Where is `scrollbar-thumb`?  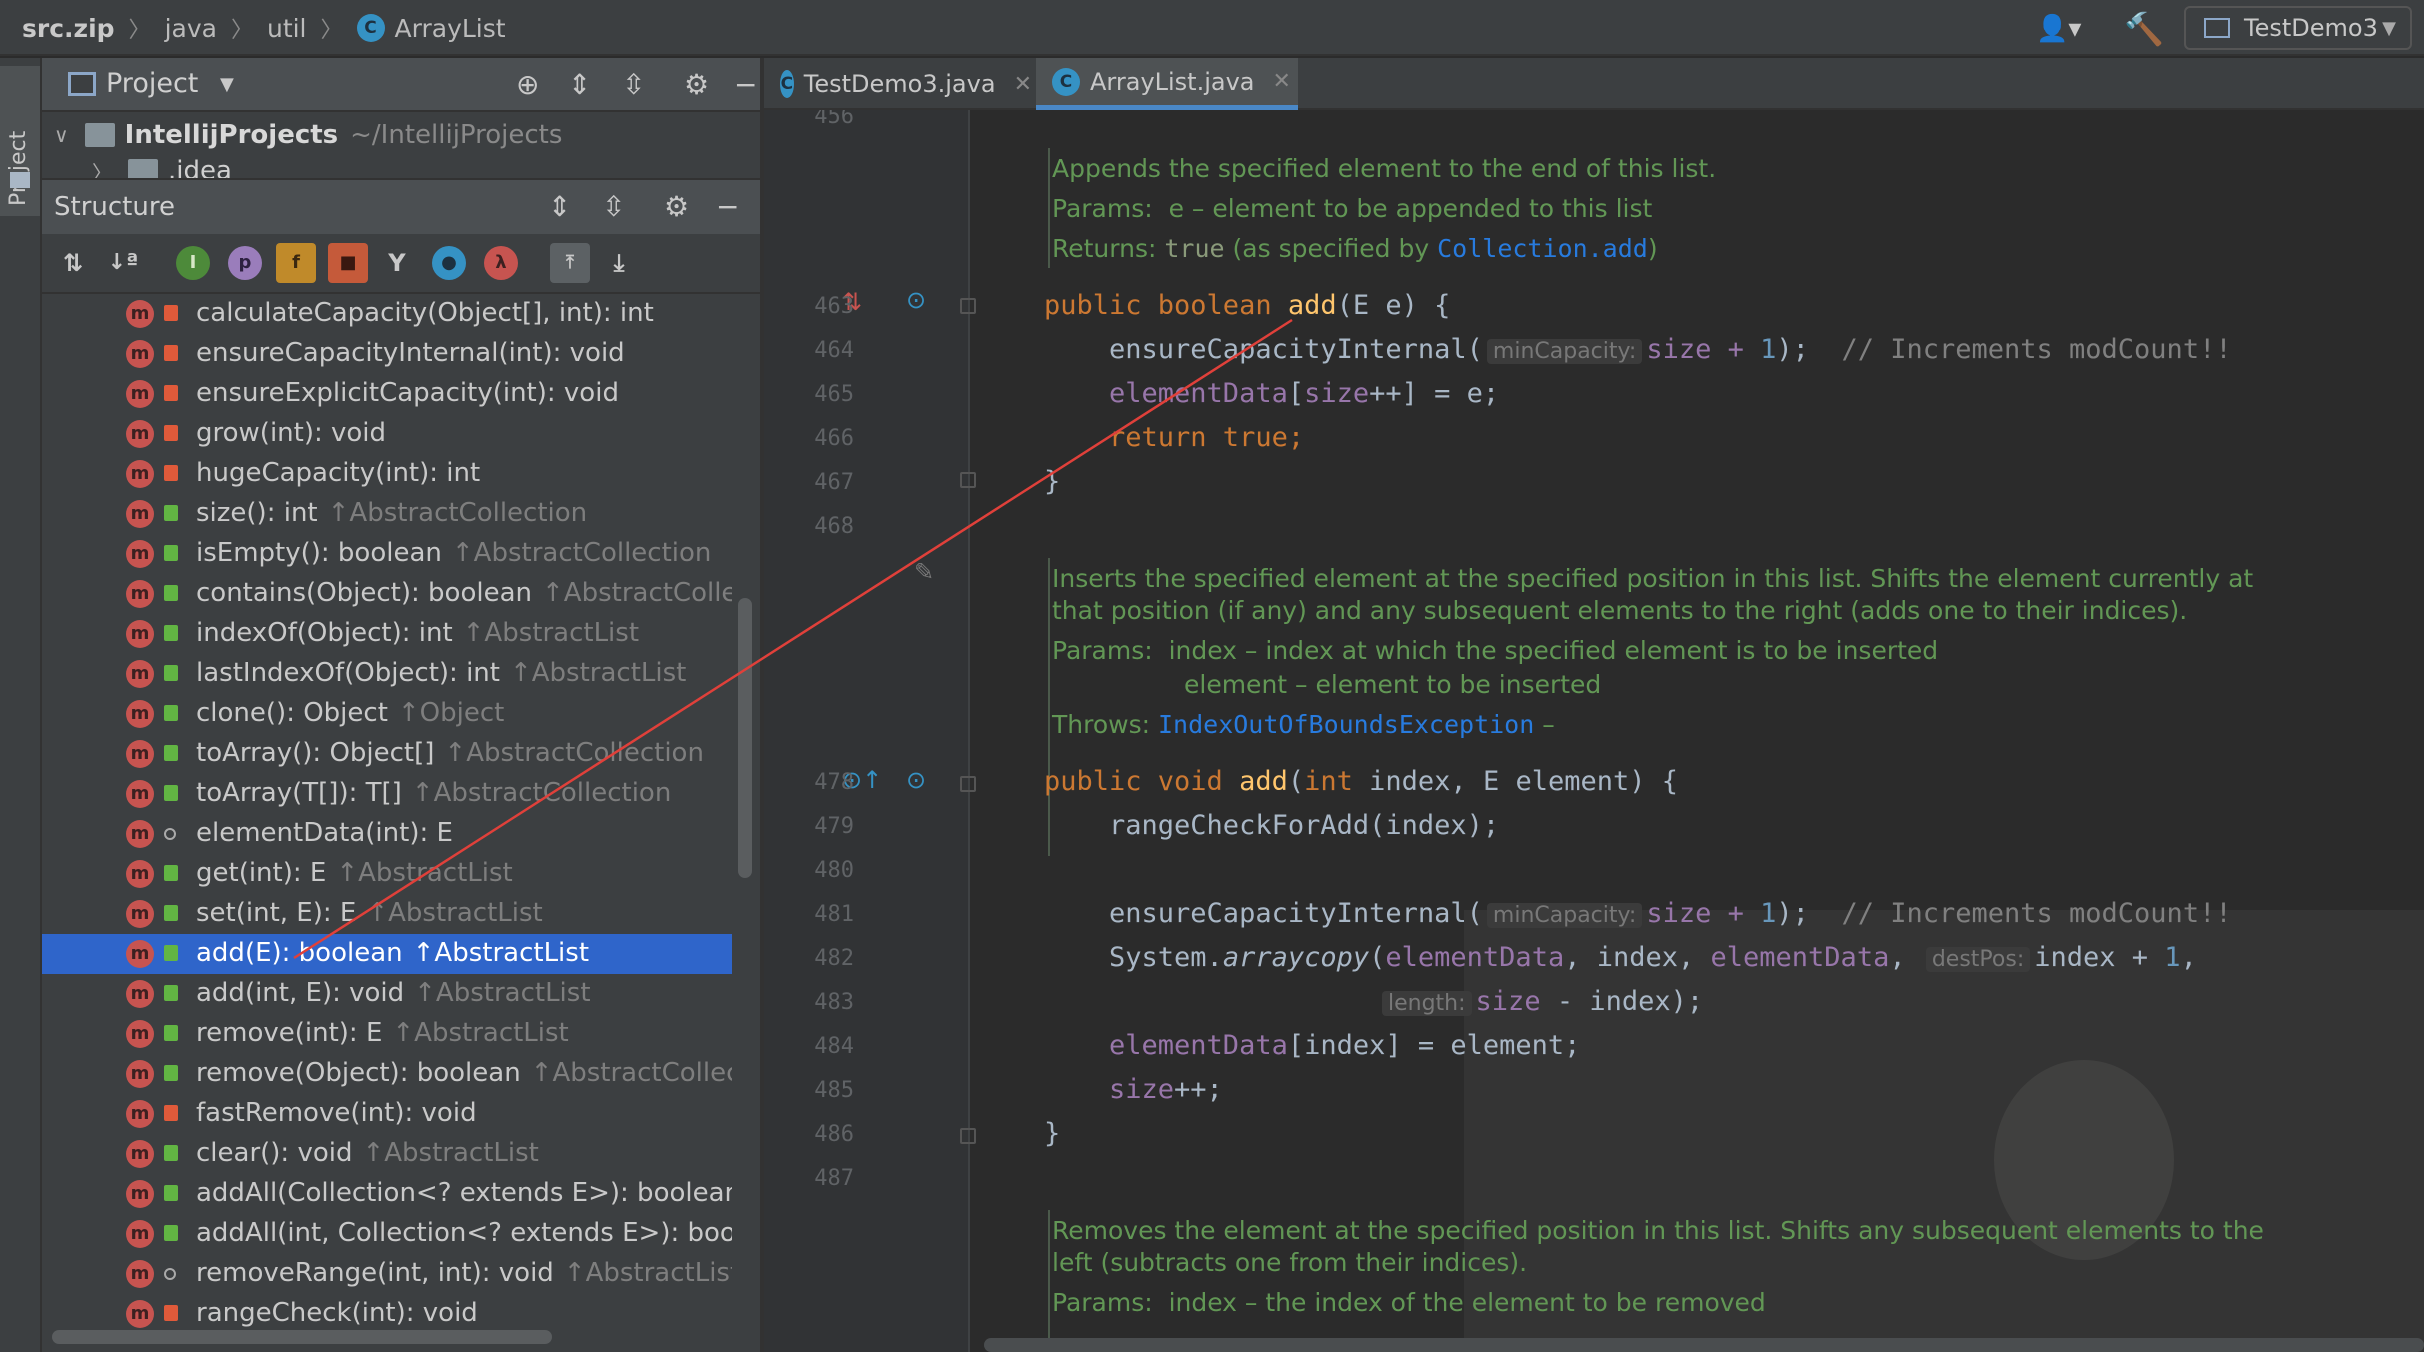 scrollbar-thumb is located at coordinates (745, 738).